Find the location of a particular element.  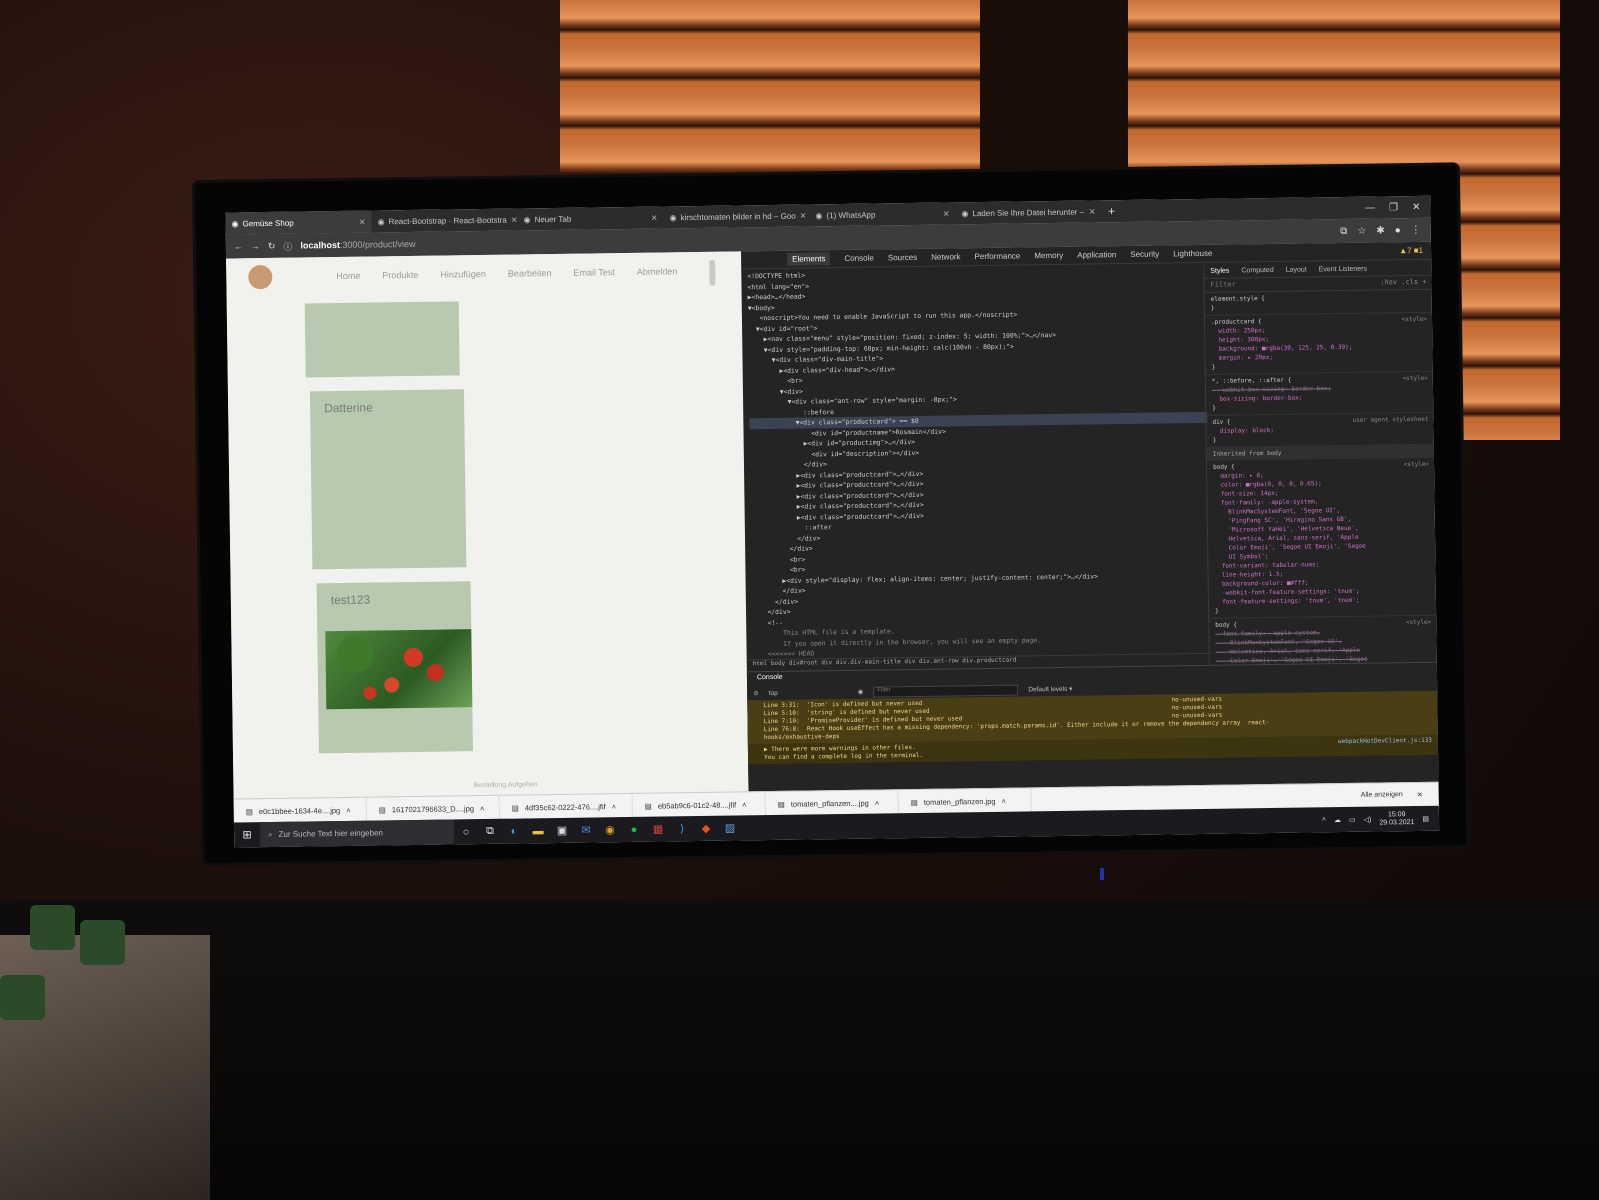

browser-tab: ◉ React-Bootstrap · React-Bootstra ✕ is located at coordinates (444, 221).